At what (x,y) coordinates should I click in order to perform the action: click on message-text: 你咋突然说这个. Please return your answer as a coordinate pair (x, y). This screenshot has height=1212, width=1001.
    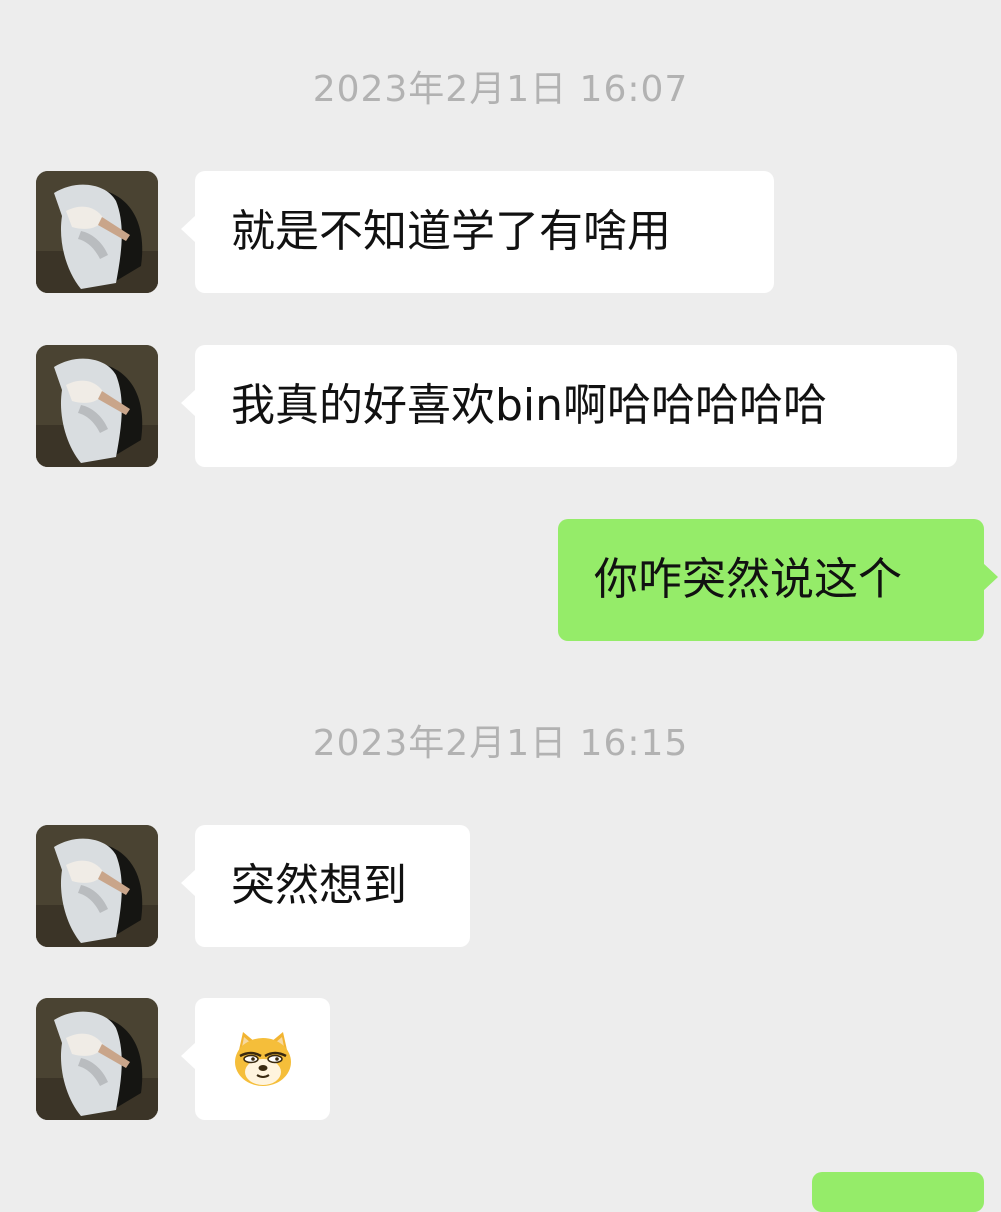
    Looking at the image, I should click on (748, 579).